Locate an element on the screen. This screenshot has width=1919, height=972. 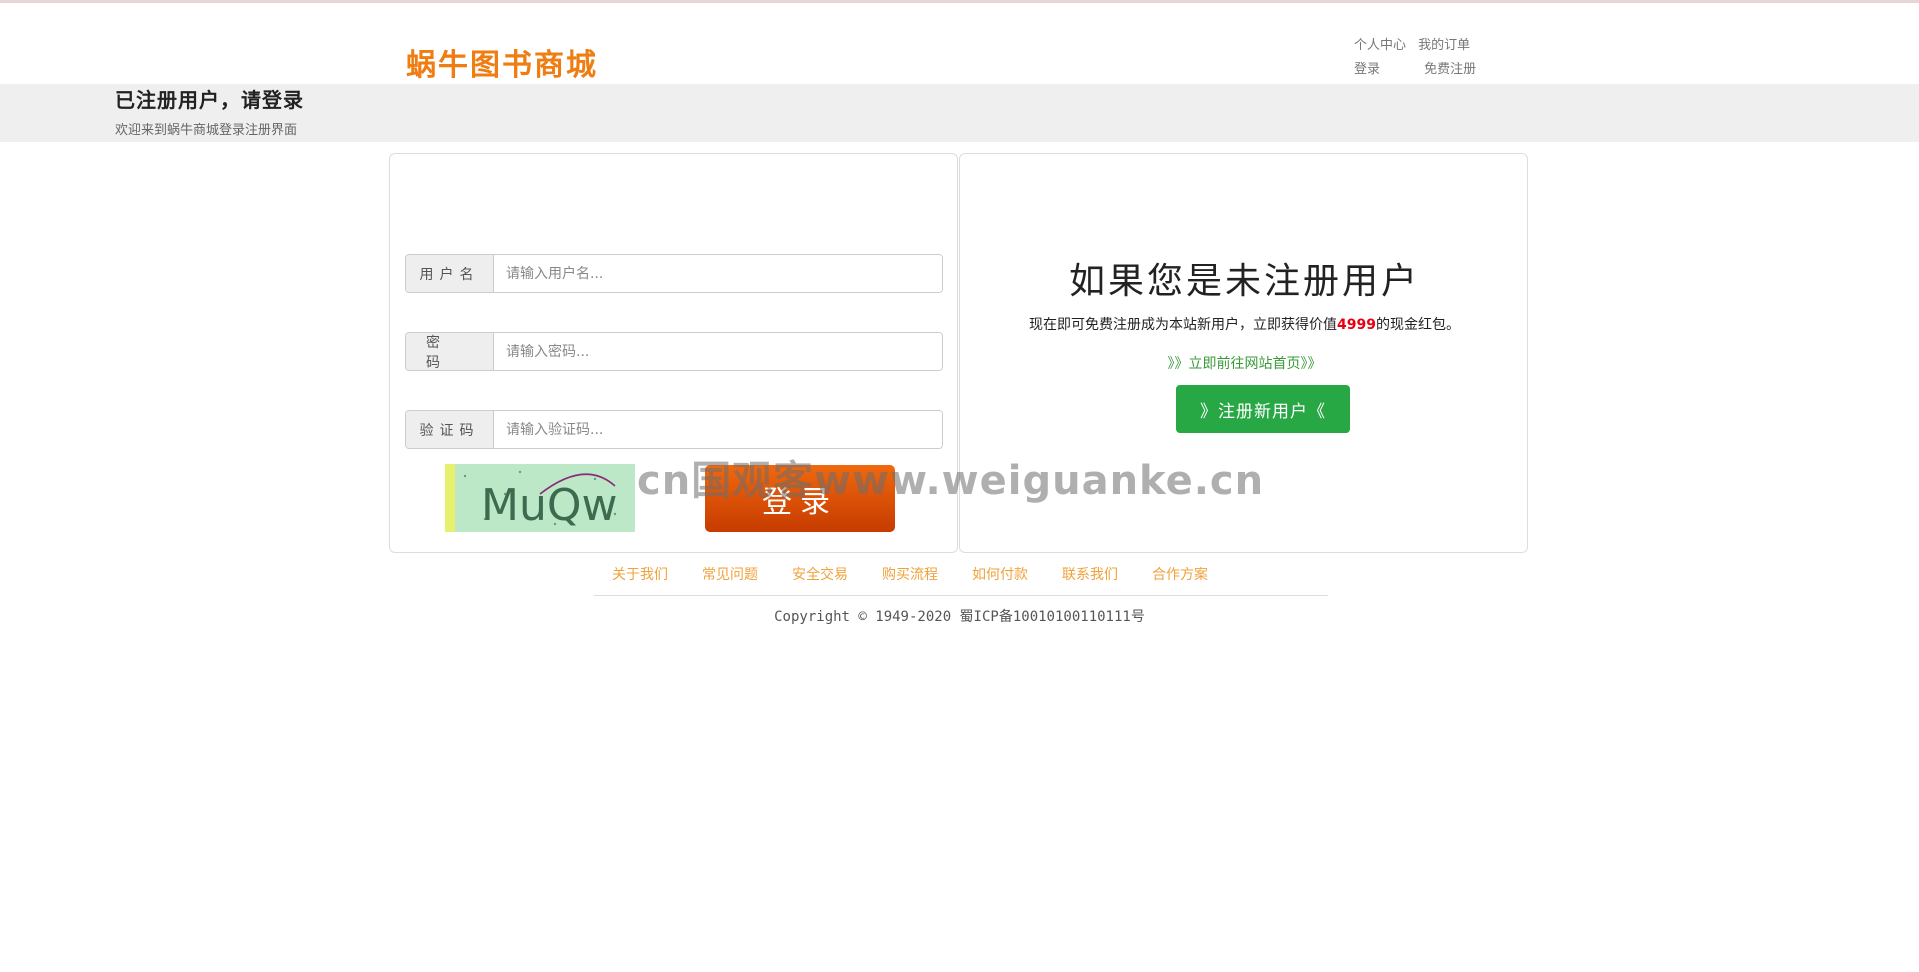
register-button: 》注册新用户《 is located at coordinates (1263, 409).